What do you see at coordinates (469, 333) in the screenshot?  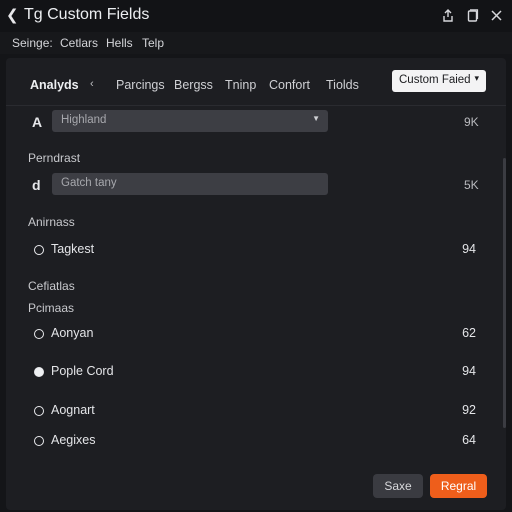 I see `option-value: 62` at bounding box center [469, 333].